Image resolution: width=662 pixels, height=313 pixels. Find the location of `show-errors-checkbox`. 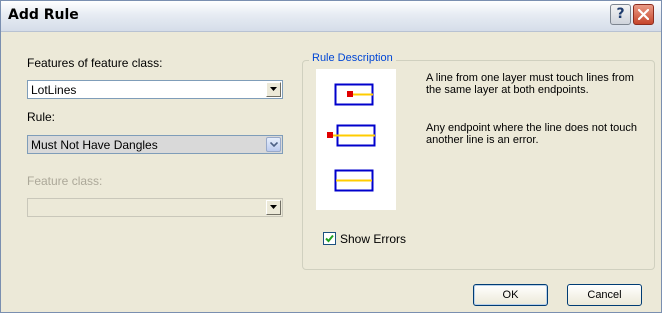

show-errors-checkbox is located at coordinates (329, 238).